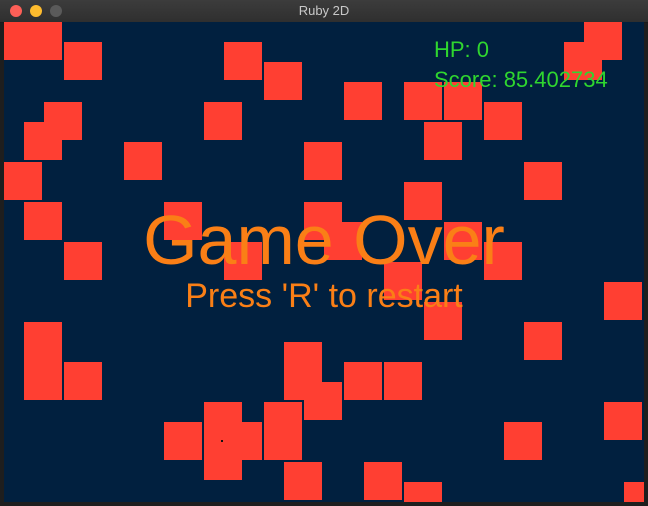  What do you see at coordinates (324, 240) in the screenshot?
I see `game-over-title: Game Over` at bounding box center [324, 240].